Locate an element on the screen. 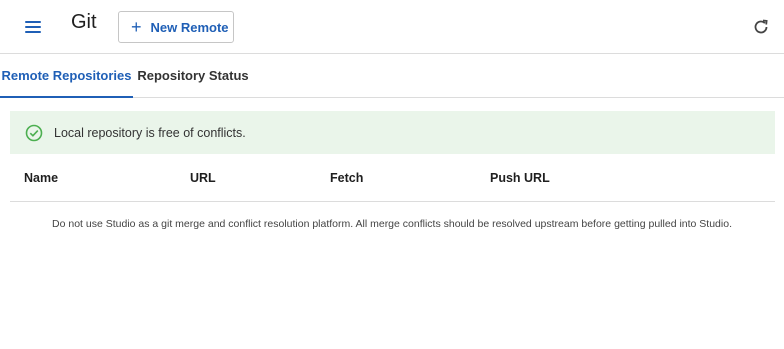 Image resolution: width=784 pixels, height=349 pixels. column-header-name: Name is located at coordinates (41, 178).